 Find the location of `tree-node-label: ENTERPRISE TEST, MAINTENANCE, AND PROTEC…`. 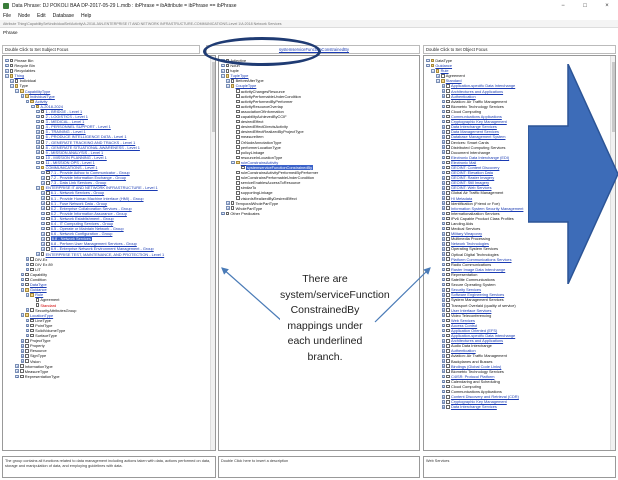

tree-node-label: ENTERPRISE TEST, MAINTENANCE, AND PROTEC… is located at coordinates (105, 254).